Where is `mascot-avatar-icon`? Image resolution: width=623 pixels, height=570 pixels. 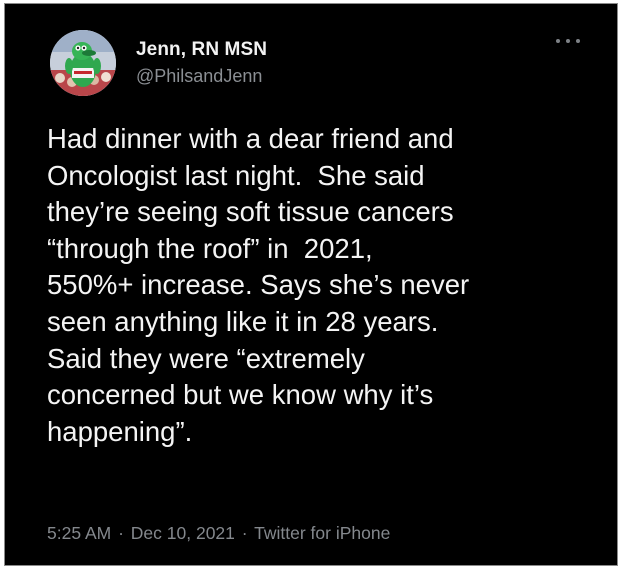 mascot-avatar-icon is located at coordinates (83, 63).